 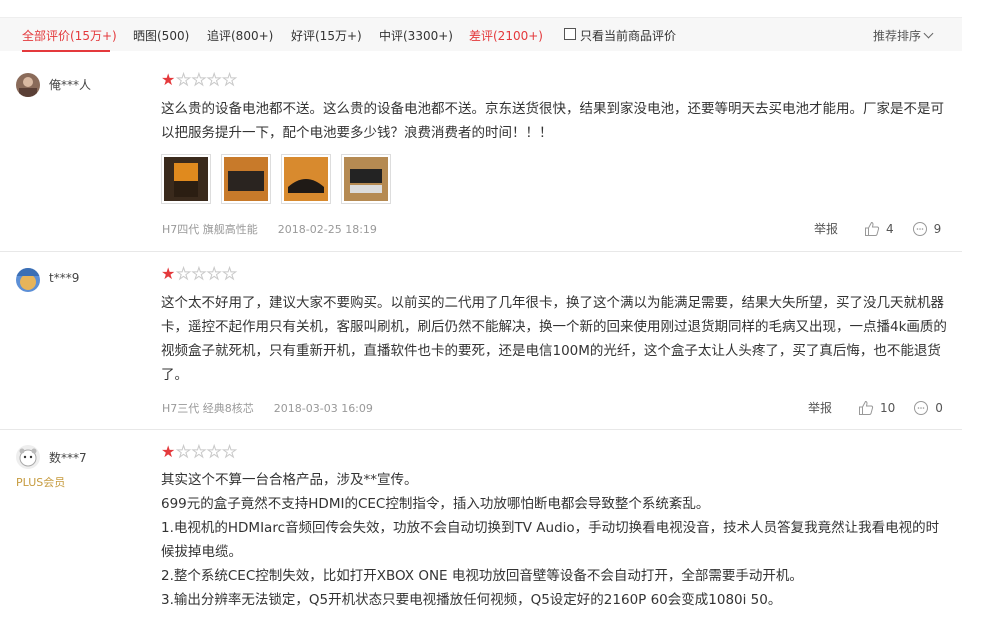 What do you see at coordinates (570, 34) in the screenshot?
I see `only-current-checkbox` at bounding box center [570, 34].